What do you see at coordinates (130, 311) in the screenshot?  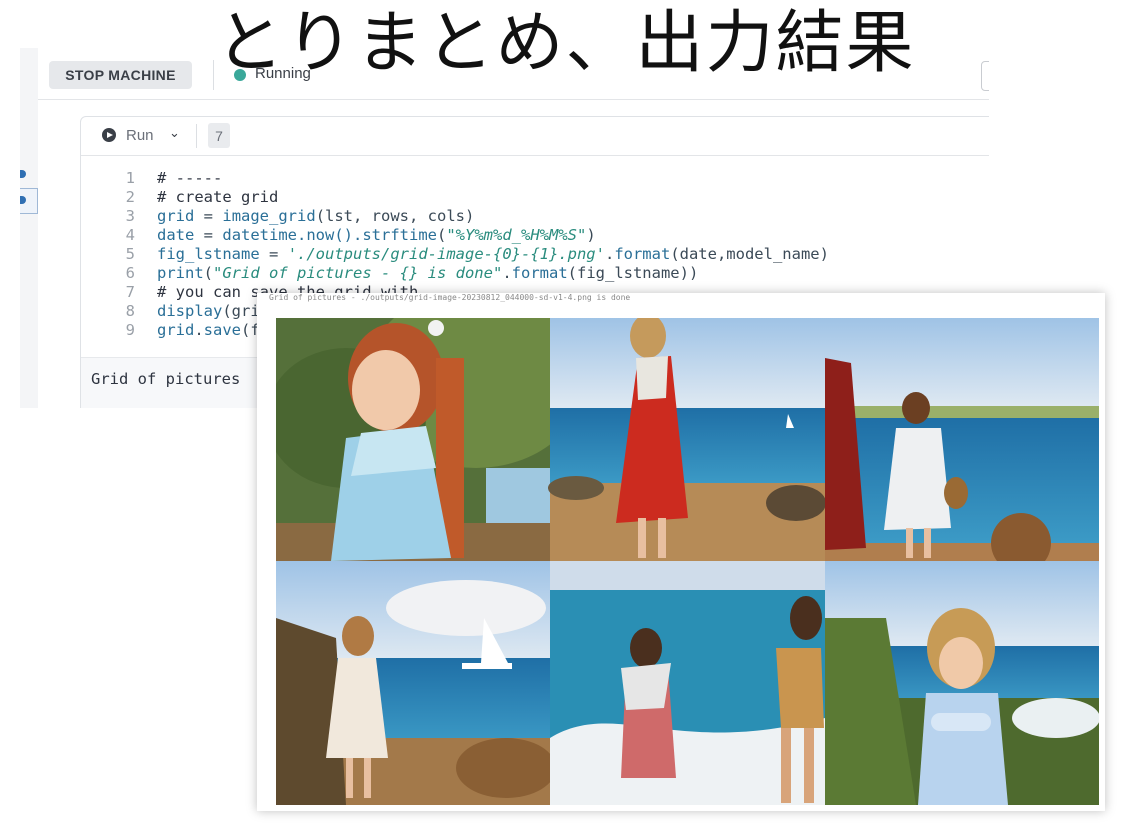 I see `line-number: 8` at bounding box center [130, 311].